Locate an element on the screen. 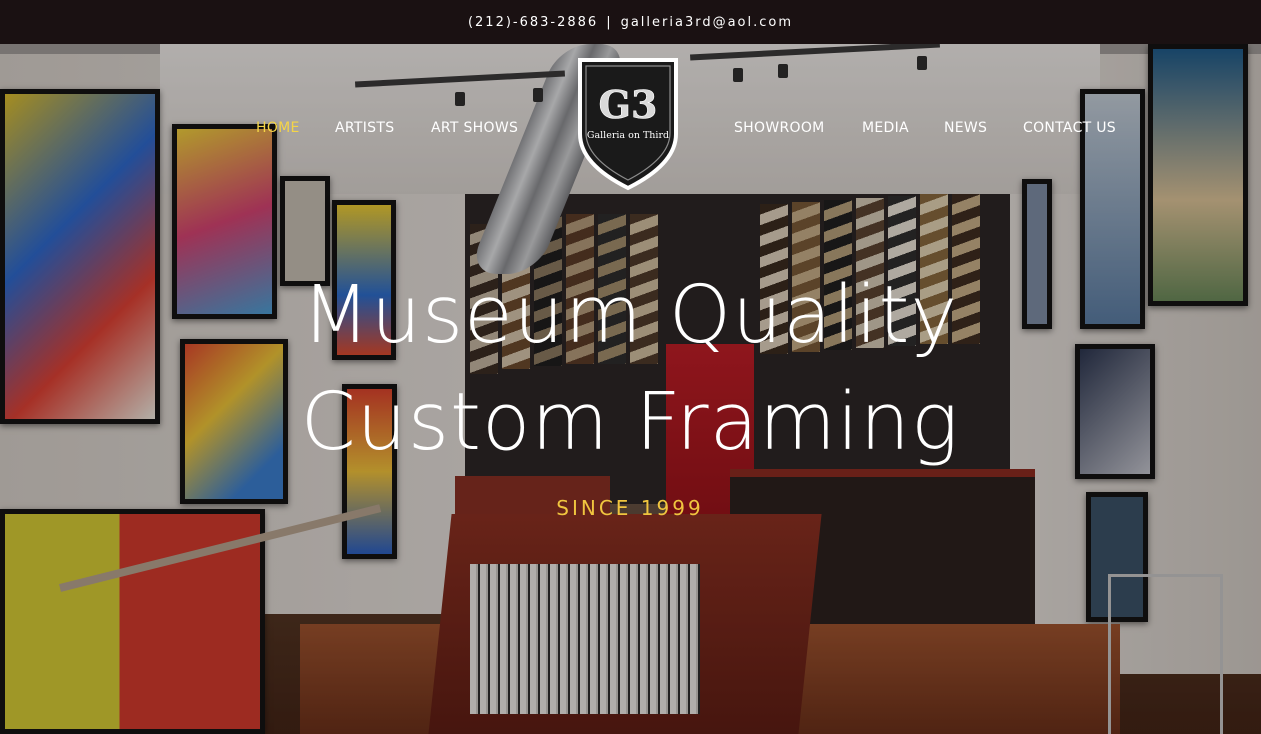 This screenshot has height=734, width=1261. nav-art-shows: ART SHOWS is located at coordinates (474, 128).